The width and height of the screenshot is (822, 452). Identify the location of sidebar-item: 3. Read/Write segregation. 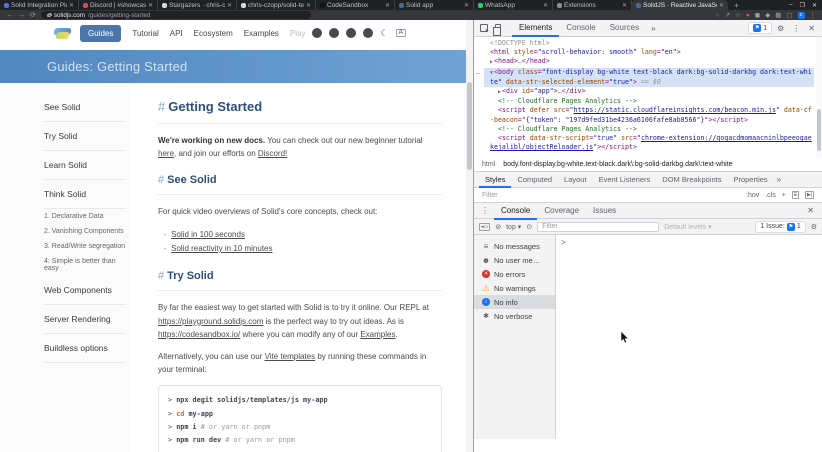
(85, 246).